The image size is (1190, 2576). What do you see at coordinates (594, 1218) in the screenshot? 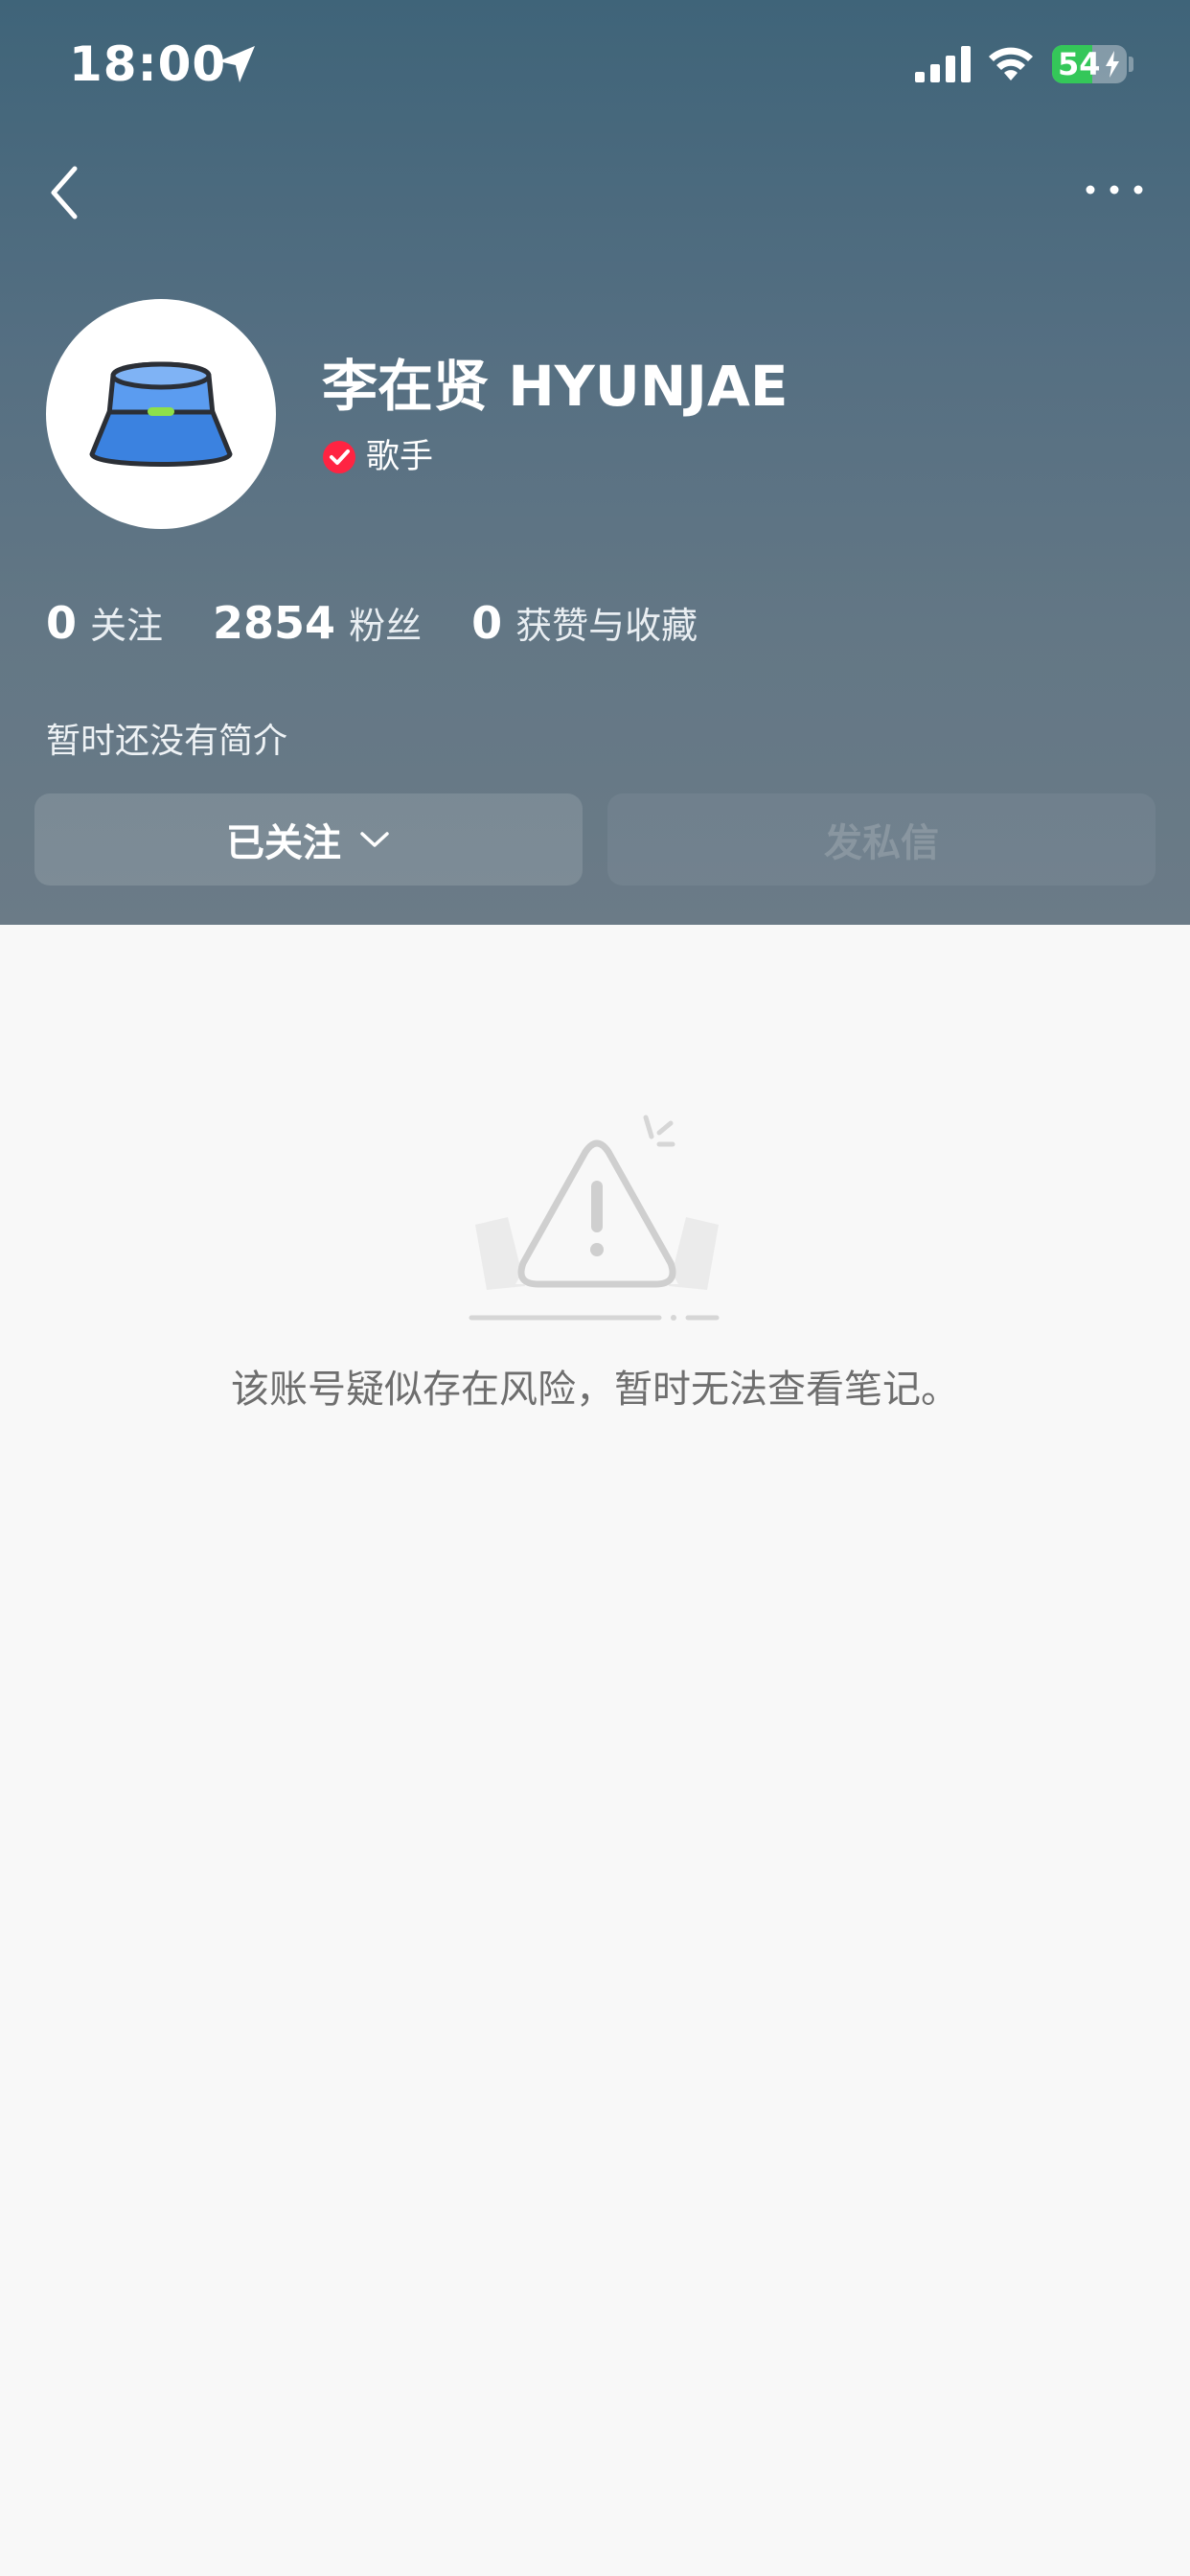
I see `warning-triangle-icon` at bounding box center [594, 1218].